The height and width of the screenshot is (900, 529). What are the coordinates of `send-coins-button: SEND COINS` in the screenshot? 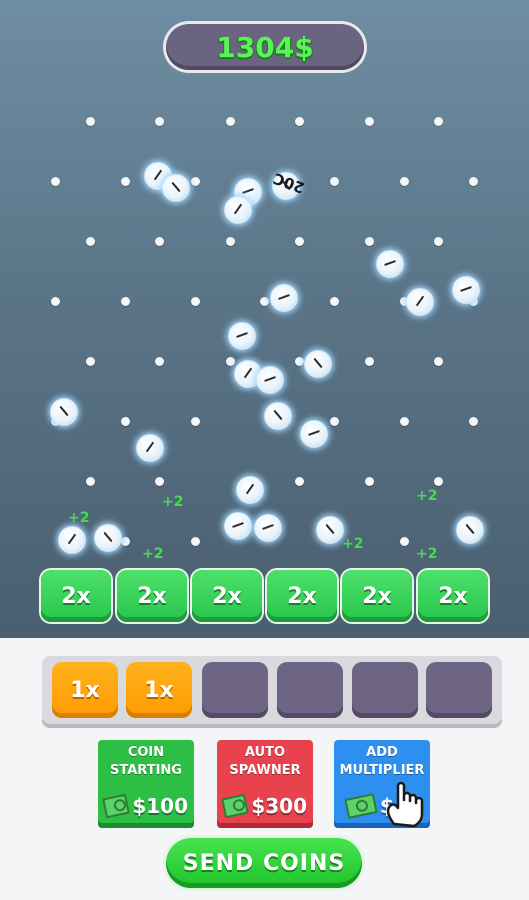 It's located at (264, 863).